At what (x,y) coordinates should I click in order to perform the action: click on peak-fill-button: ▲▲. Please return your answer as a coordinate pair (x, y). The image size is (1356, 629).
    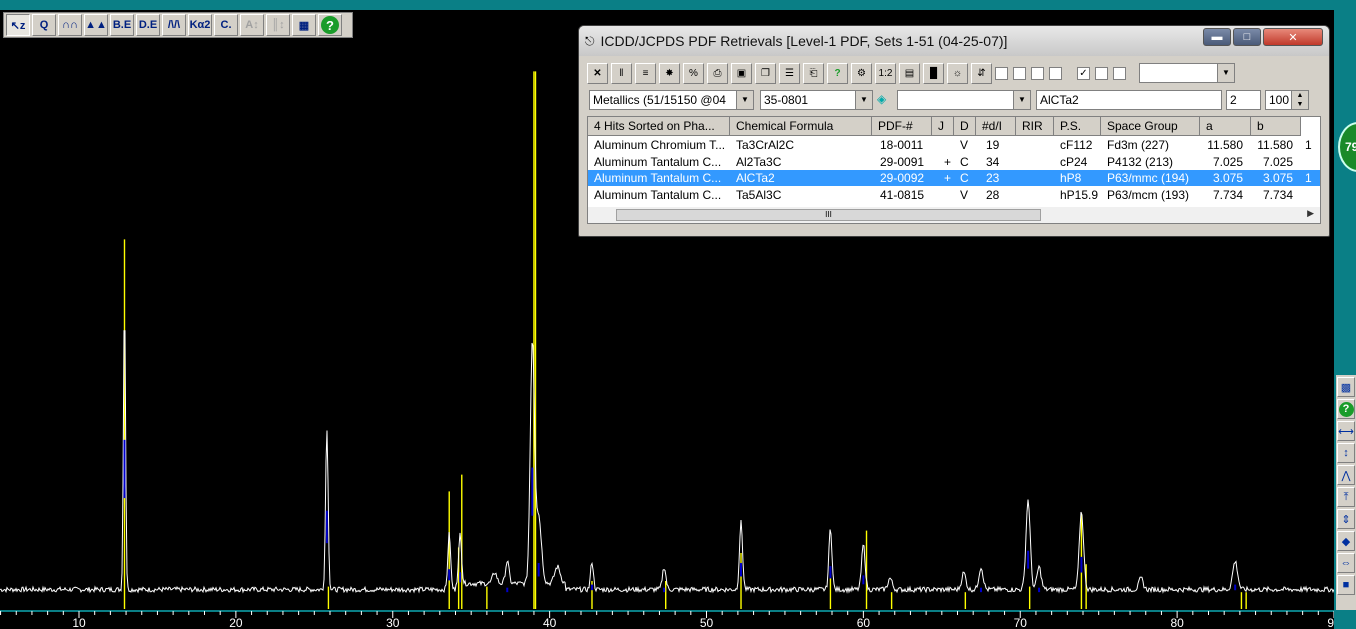
    Looking at the image, I should click on (96, 25).